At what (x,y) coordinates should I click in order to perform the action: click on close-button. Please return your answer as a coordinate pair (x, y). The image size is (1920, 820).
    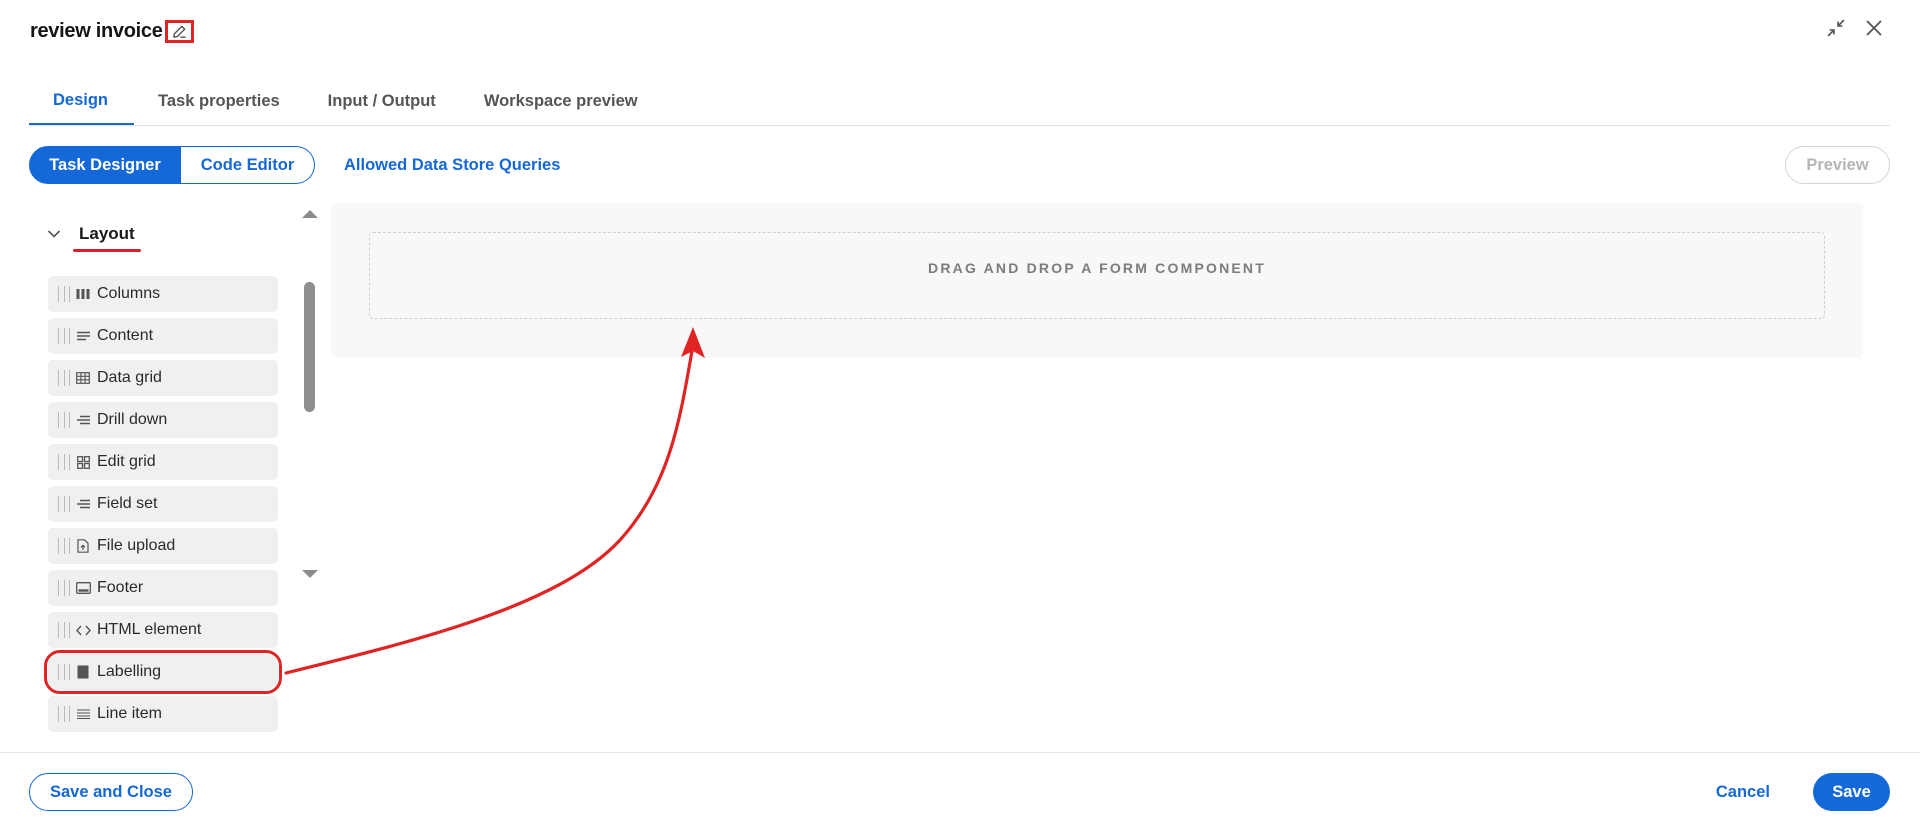
    Looking at the image, I should click on (1874, 28).